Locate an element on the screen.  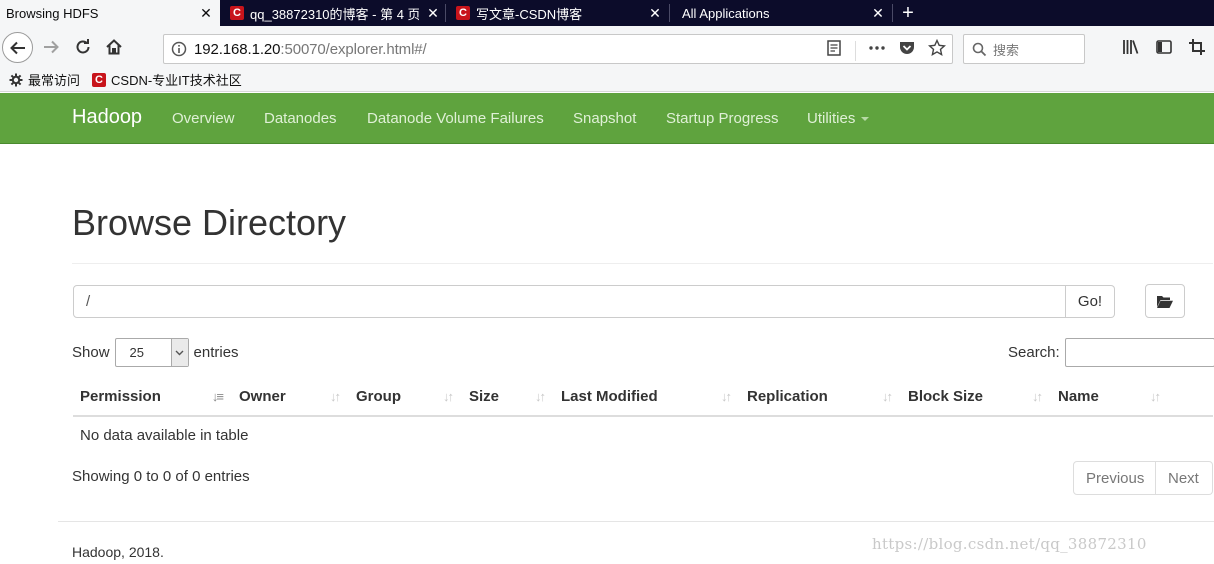
url-host: 192.168.1.20 is located at coordinates (237, 49).